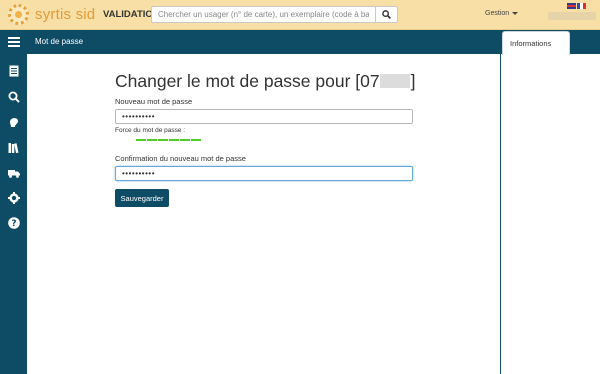  I want to click on heading-bracket: ], so click(413, 81).